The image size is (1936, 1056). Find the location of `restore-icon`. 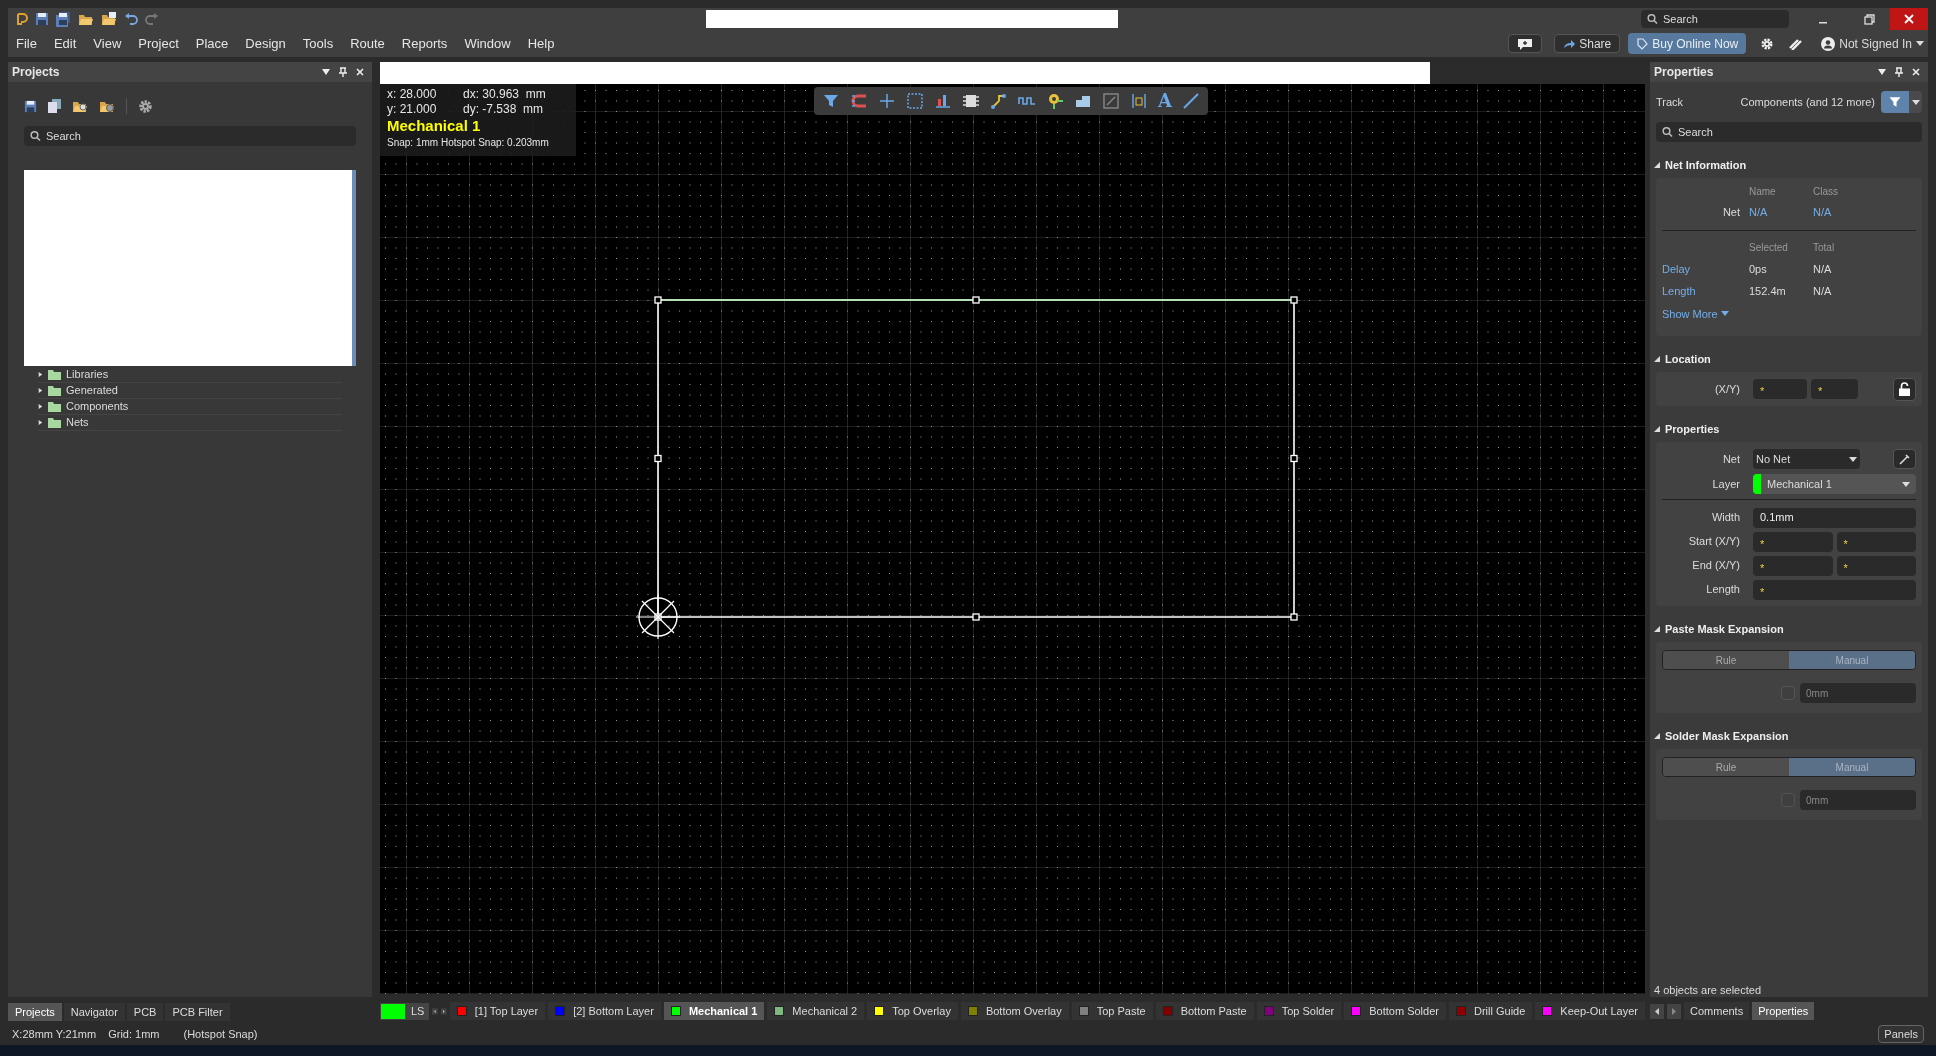

restore-icon is located at coordinates (1869, 19).